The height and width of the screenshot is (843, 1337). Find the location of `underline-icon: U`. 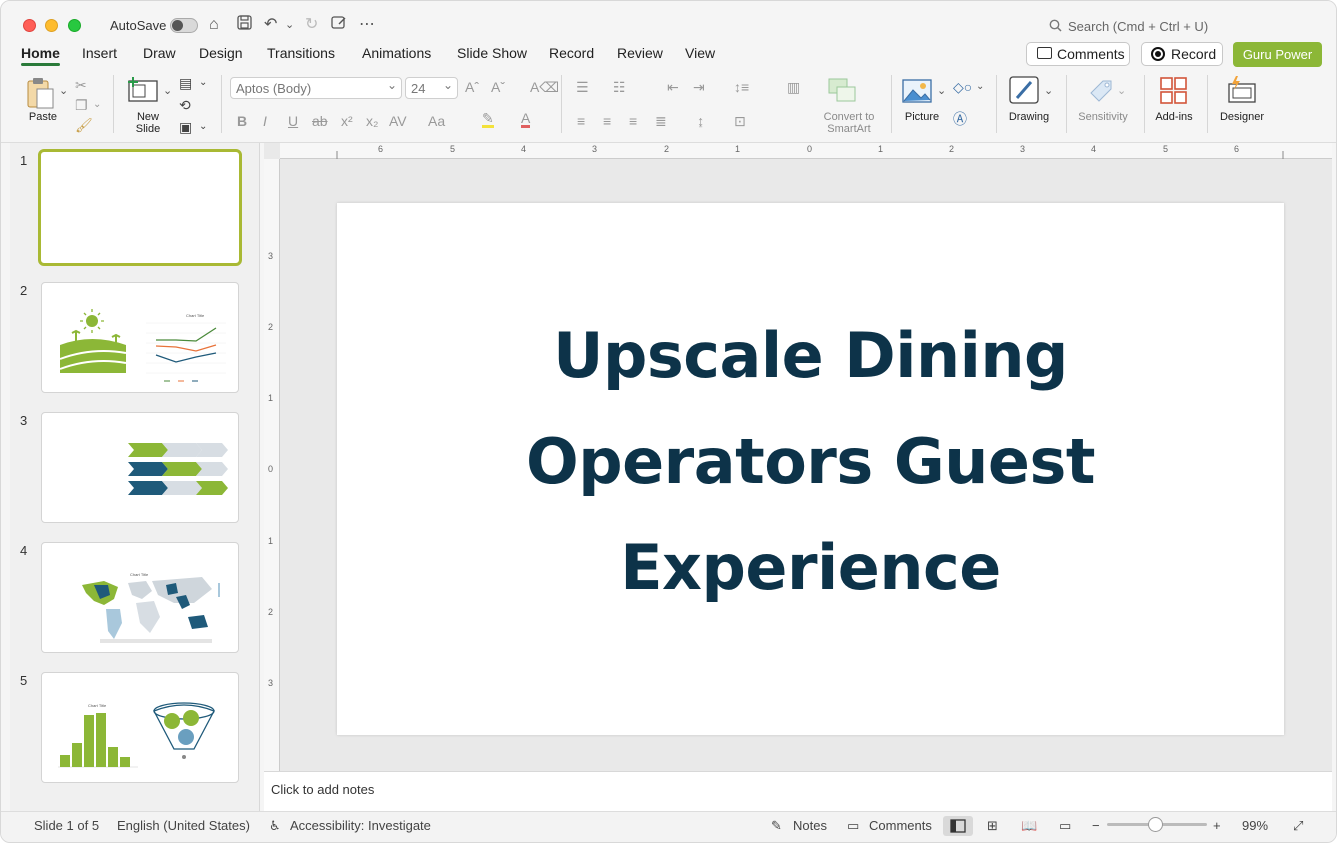

underline-icon: U is located at coordinates (293, 121).